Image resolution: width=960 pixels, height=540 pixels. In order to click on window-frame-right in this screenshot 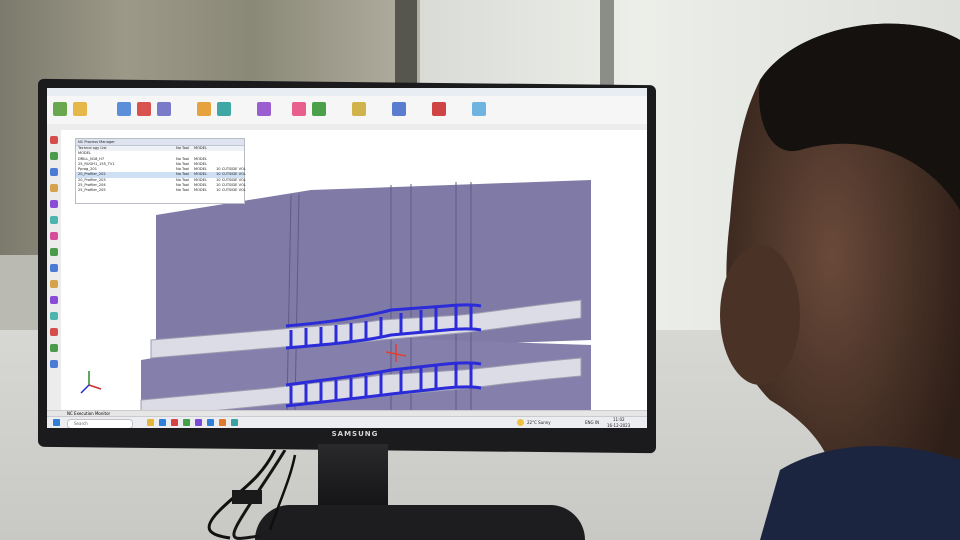, I will do `click(607, 45)`.